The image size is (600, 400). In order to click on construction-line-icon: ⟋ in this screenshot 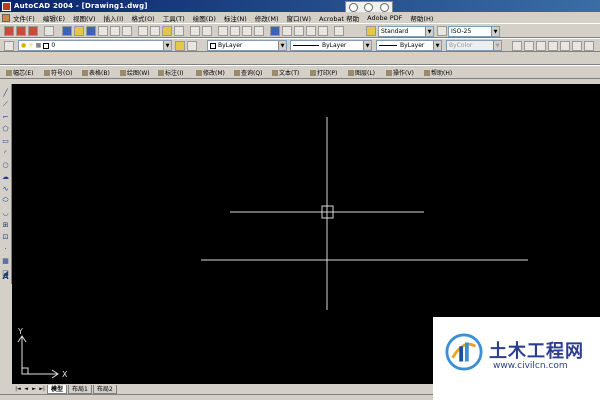, I will do `click(5, 104)`.